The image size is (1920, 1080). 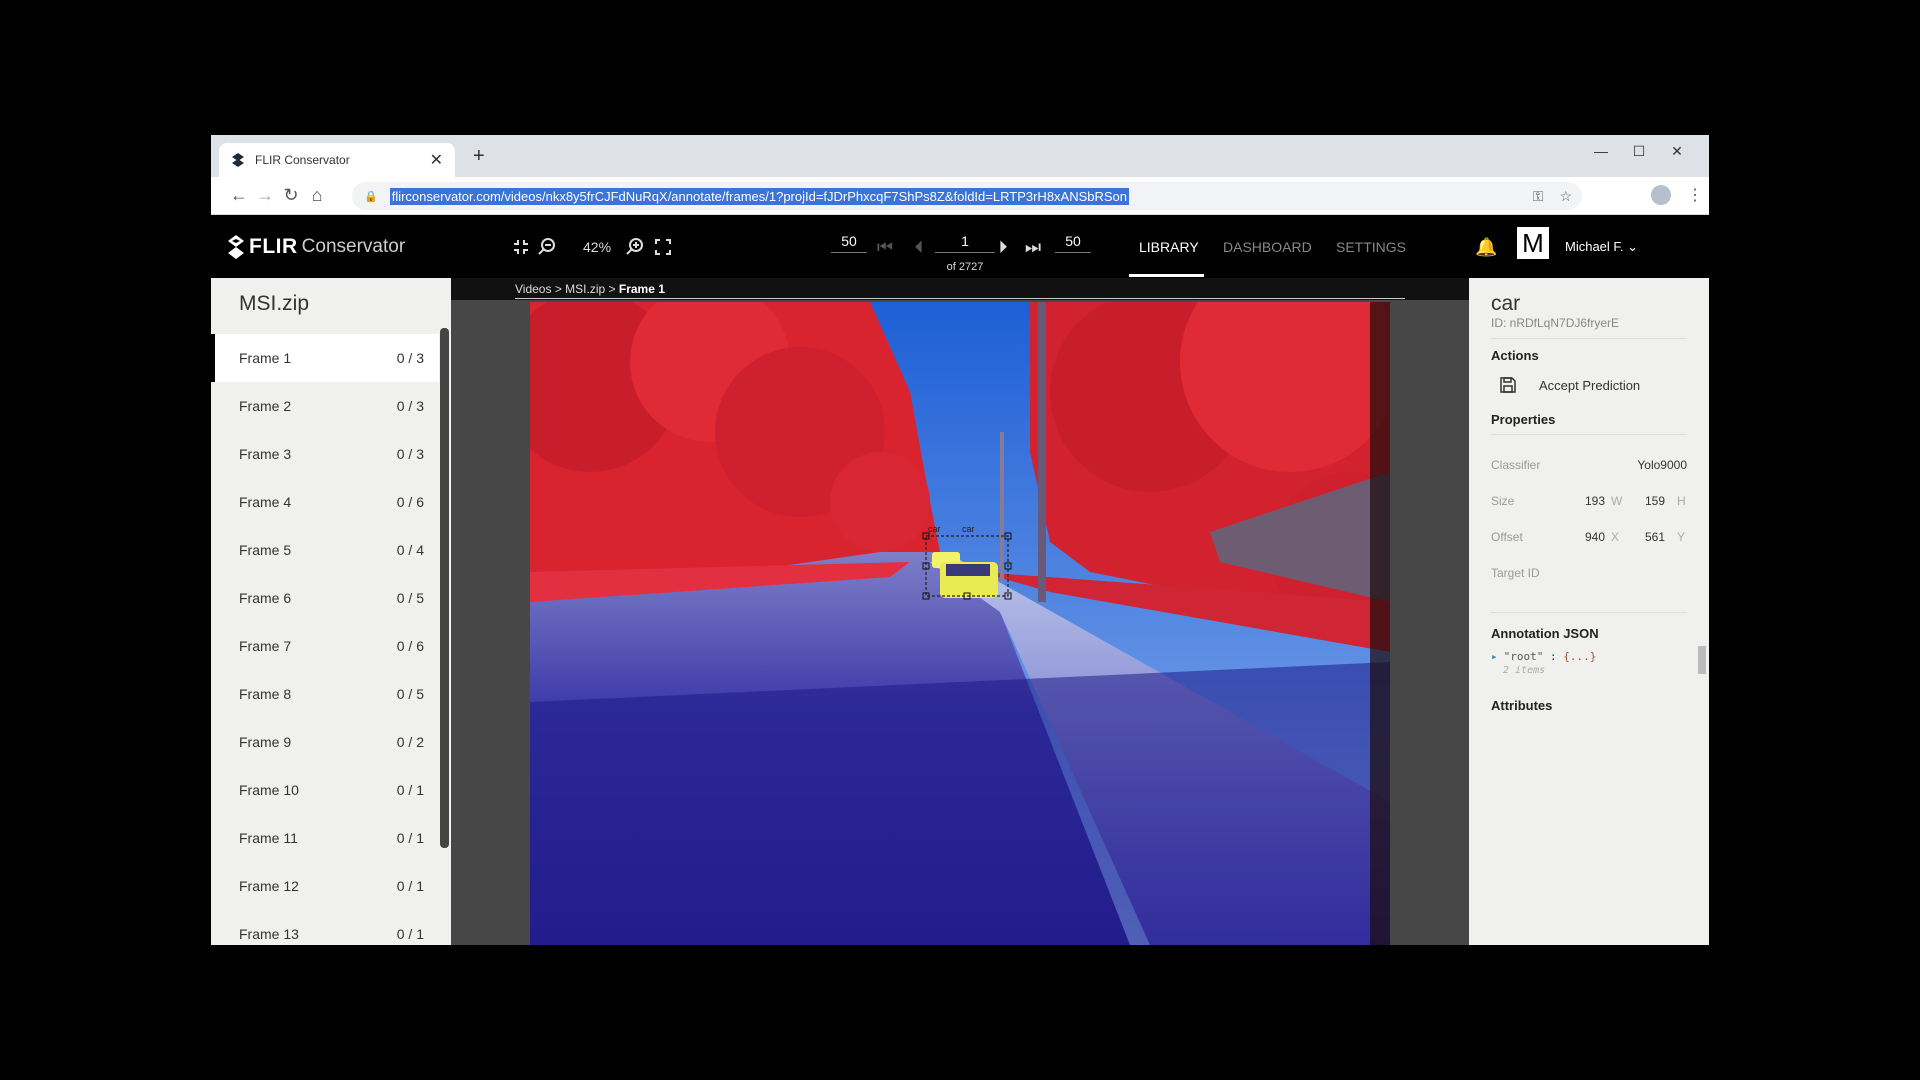 I want to click on frame-count: 0 / 4, so click(x=410, y=550).